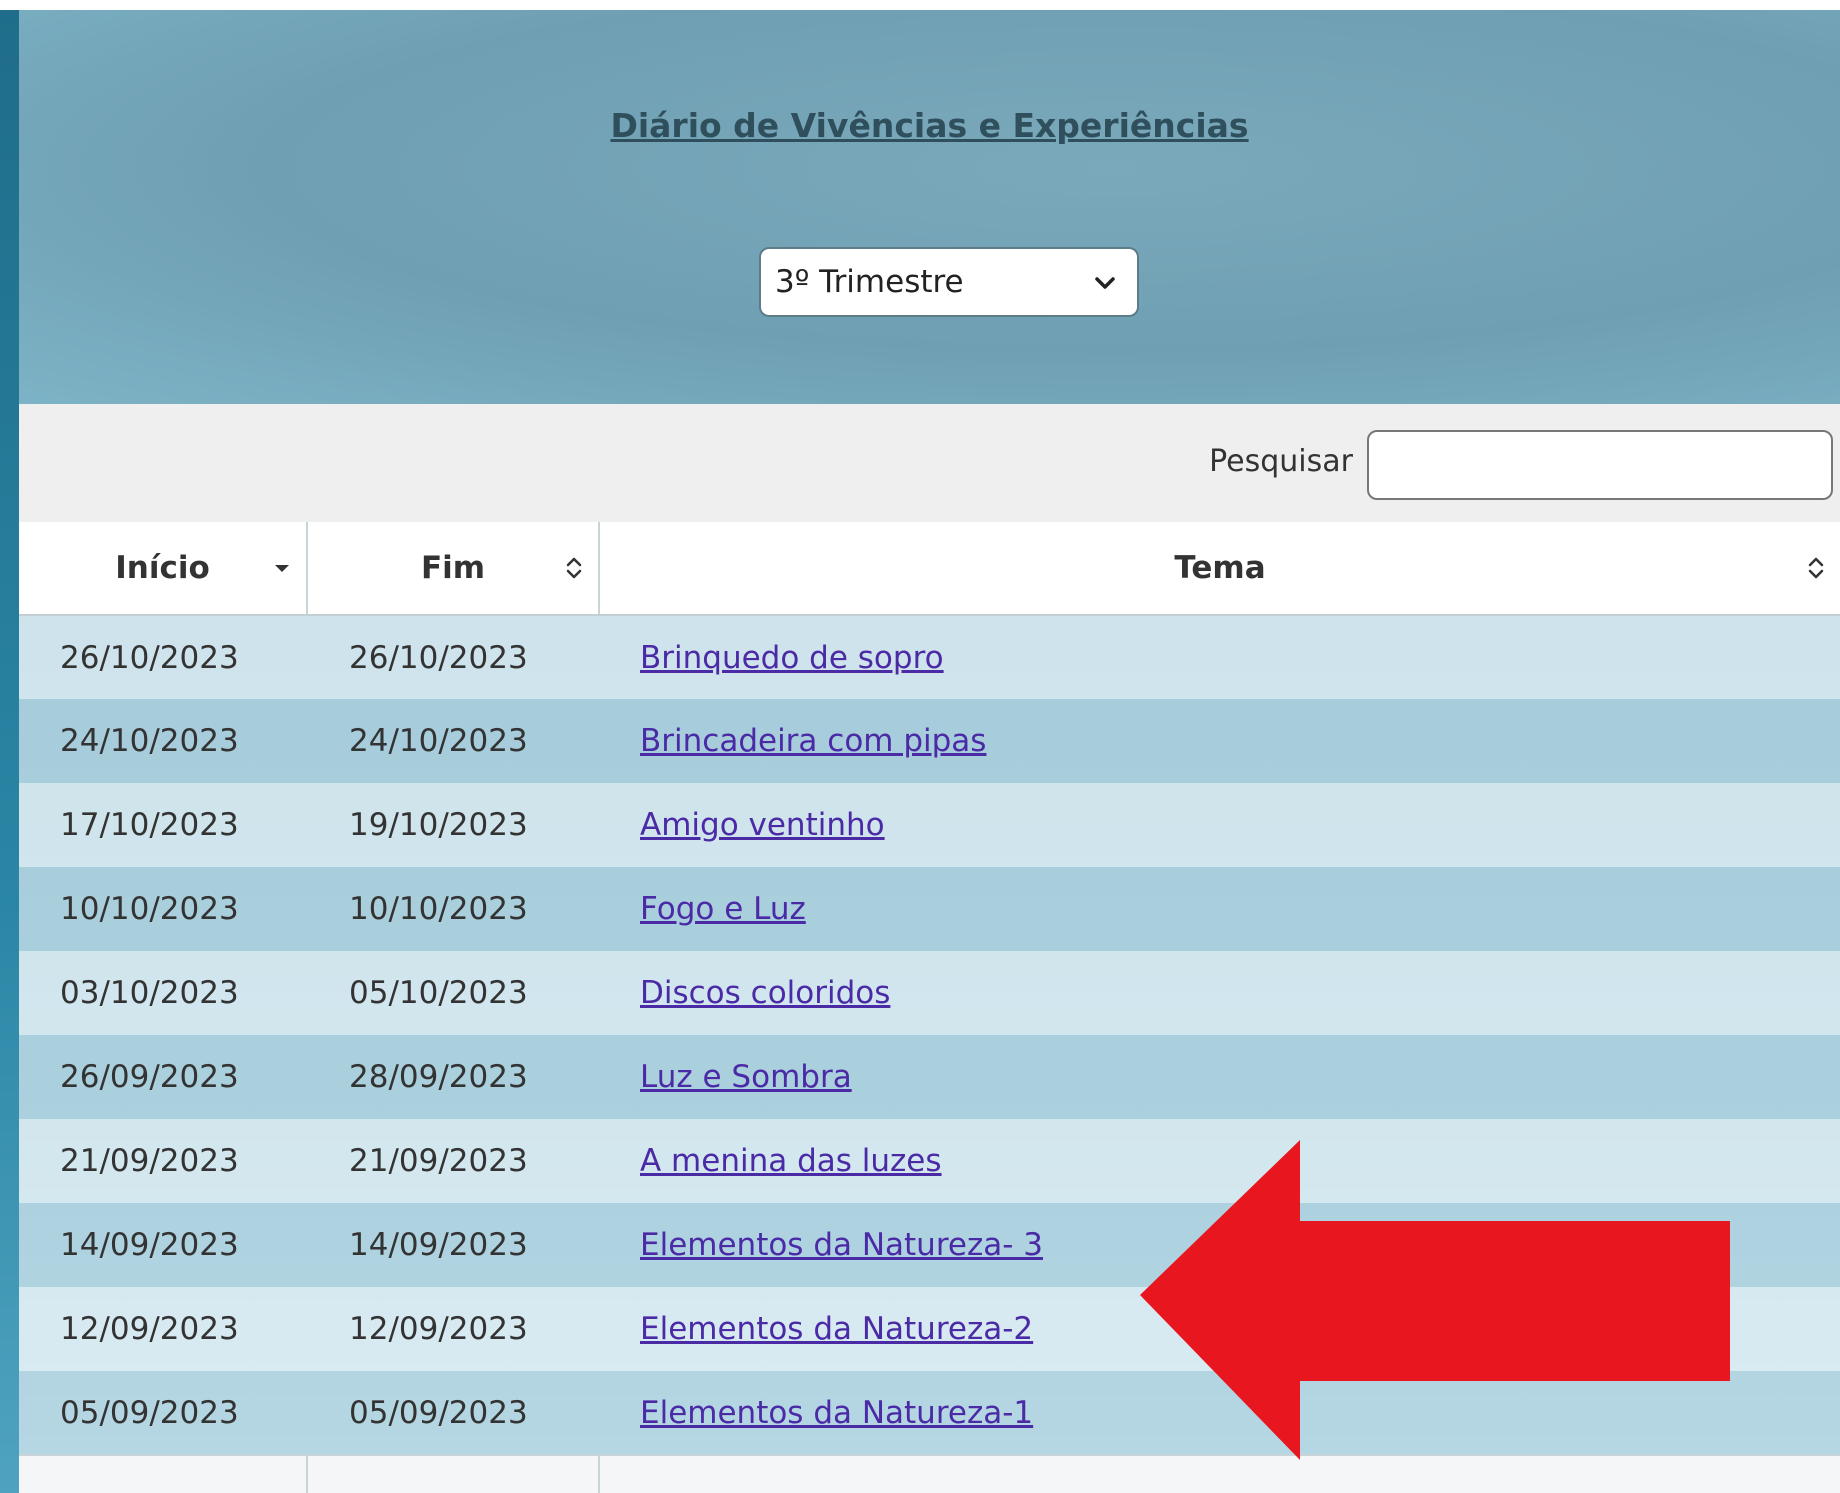 The width and height of the screenshot is (1840, 1493). Describe the element at coordinates (163, 741) in the screenshot. I see `cell-inicio: 24/10/2023` at that location.